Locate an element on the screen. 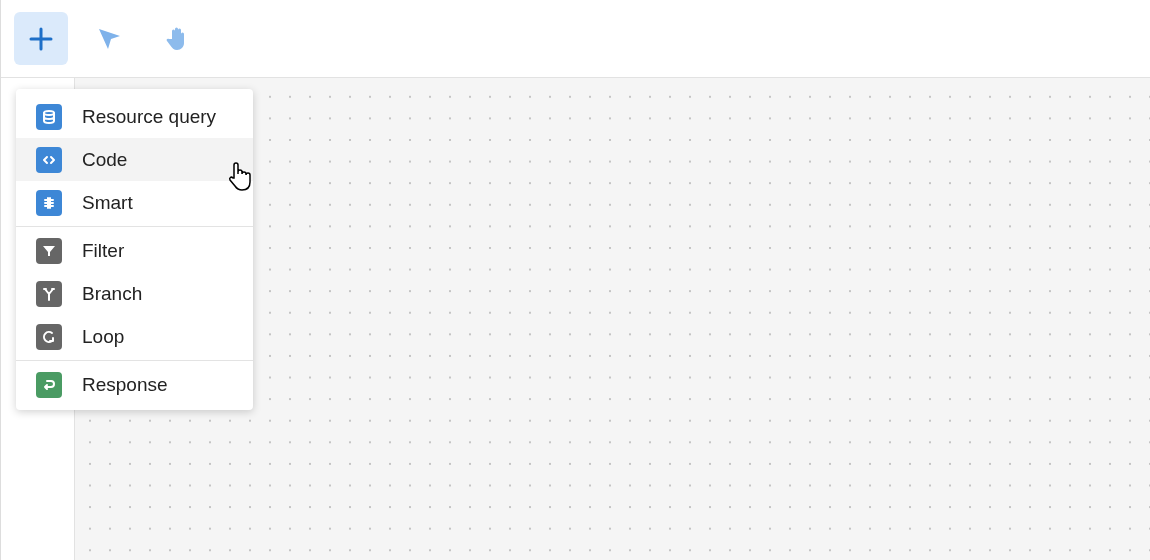 The image size is (1150, 560). menu-item: Branch is located at coordinates (134, 293).